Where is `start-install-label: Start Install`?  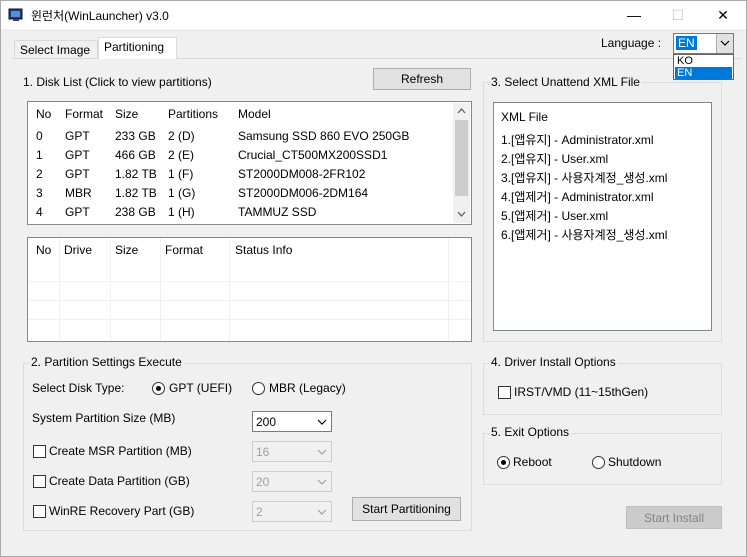
start-install-label: Start Install is located at coordinates (674, 517).